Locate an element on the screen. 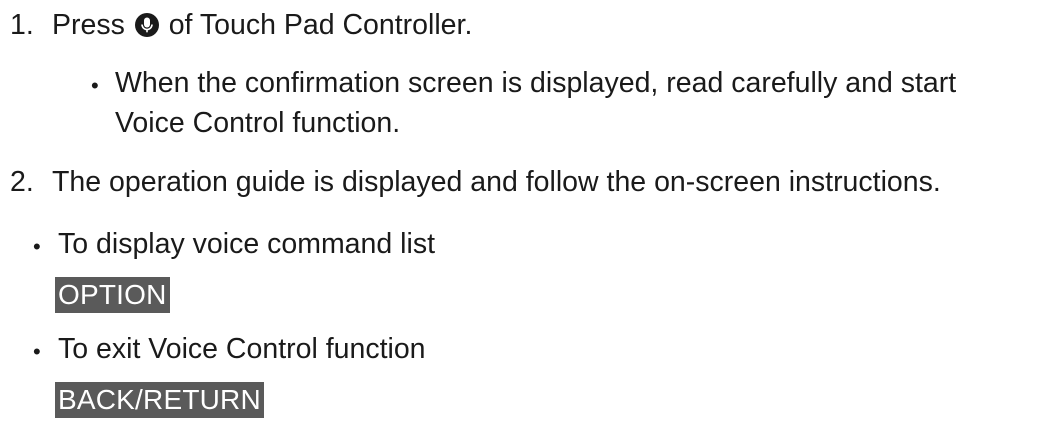 Image resolution: width=1056 pixels, height=423 pixels. step-text: Press of Touch Pad Controller. is located at coordinates (262, 25).